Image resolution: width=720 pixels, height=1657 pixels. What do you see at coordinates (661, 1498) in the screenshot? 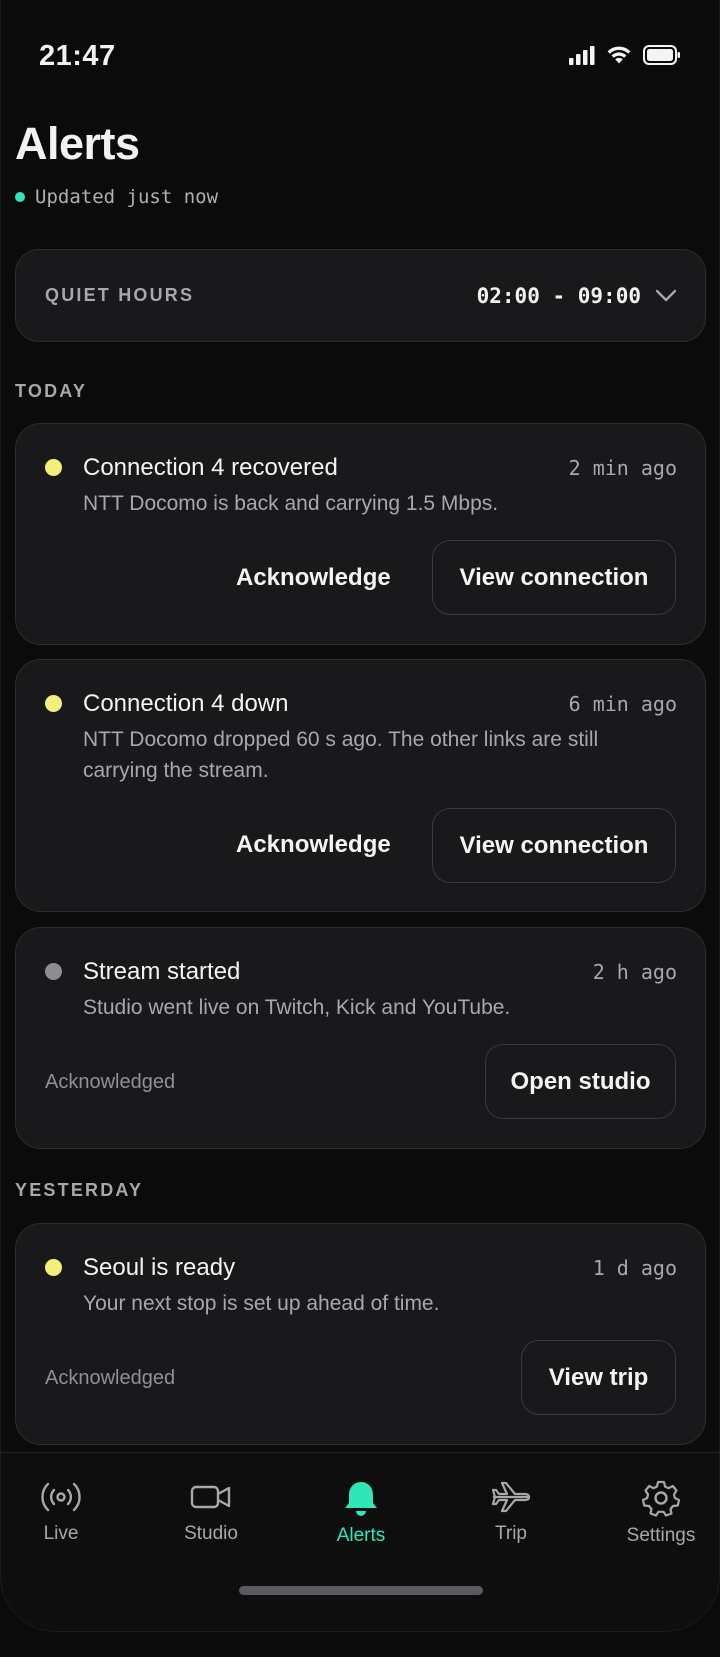
I see `gear-icon` at bounding box center [661, 1498].